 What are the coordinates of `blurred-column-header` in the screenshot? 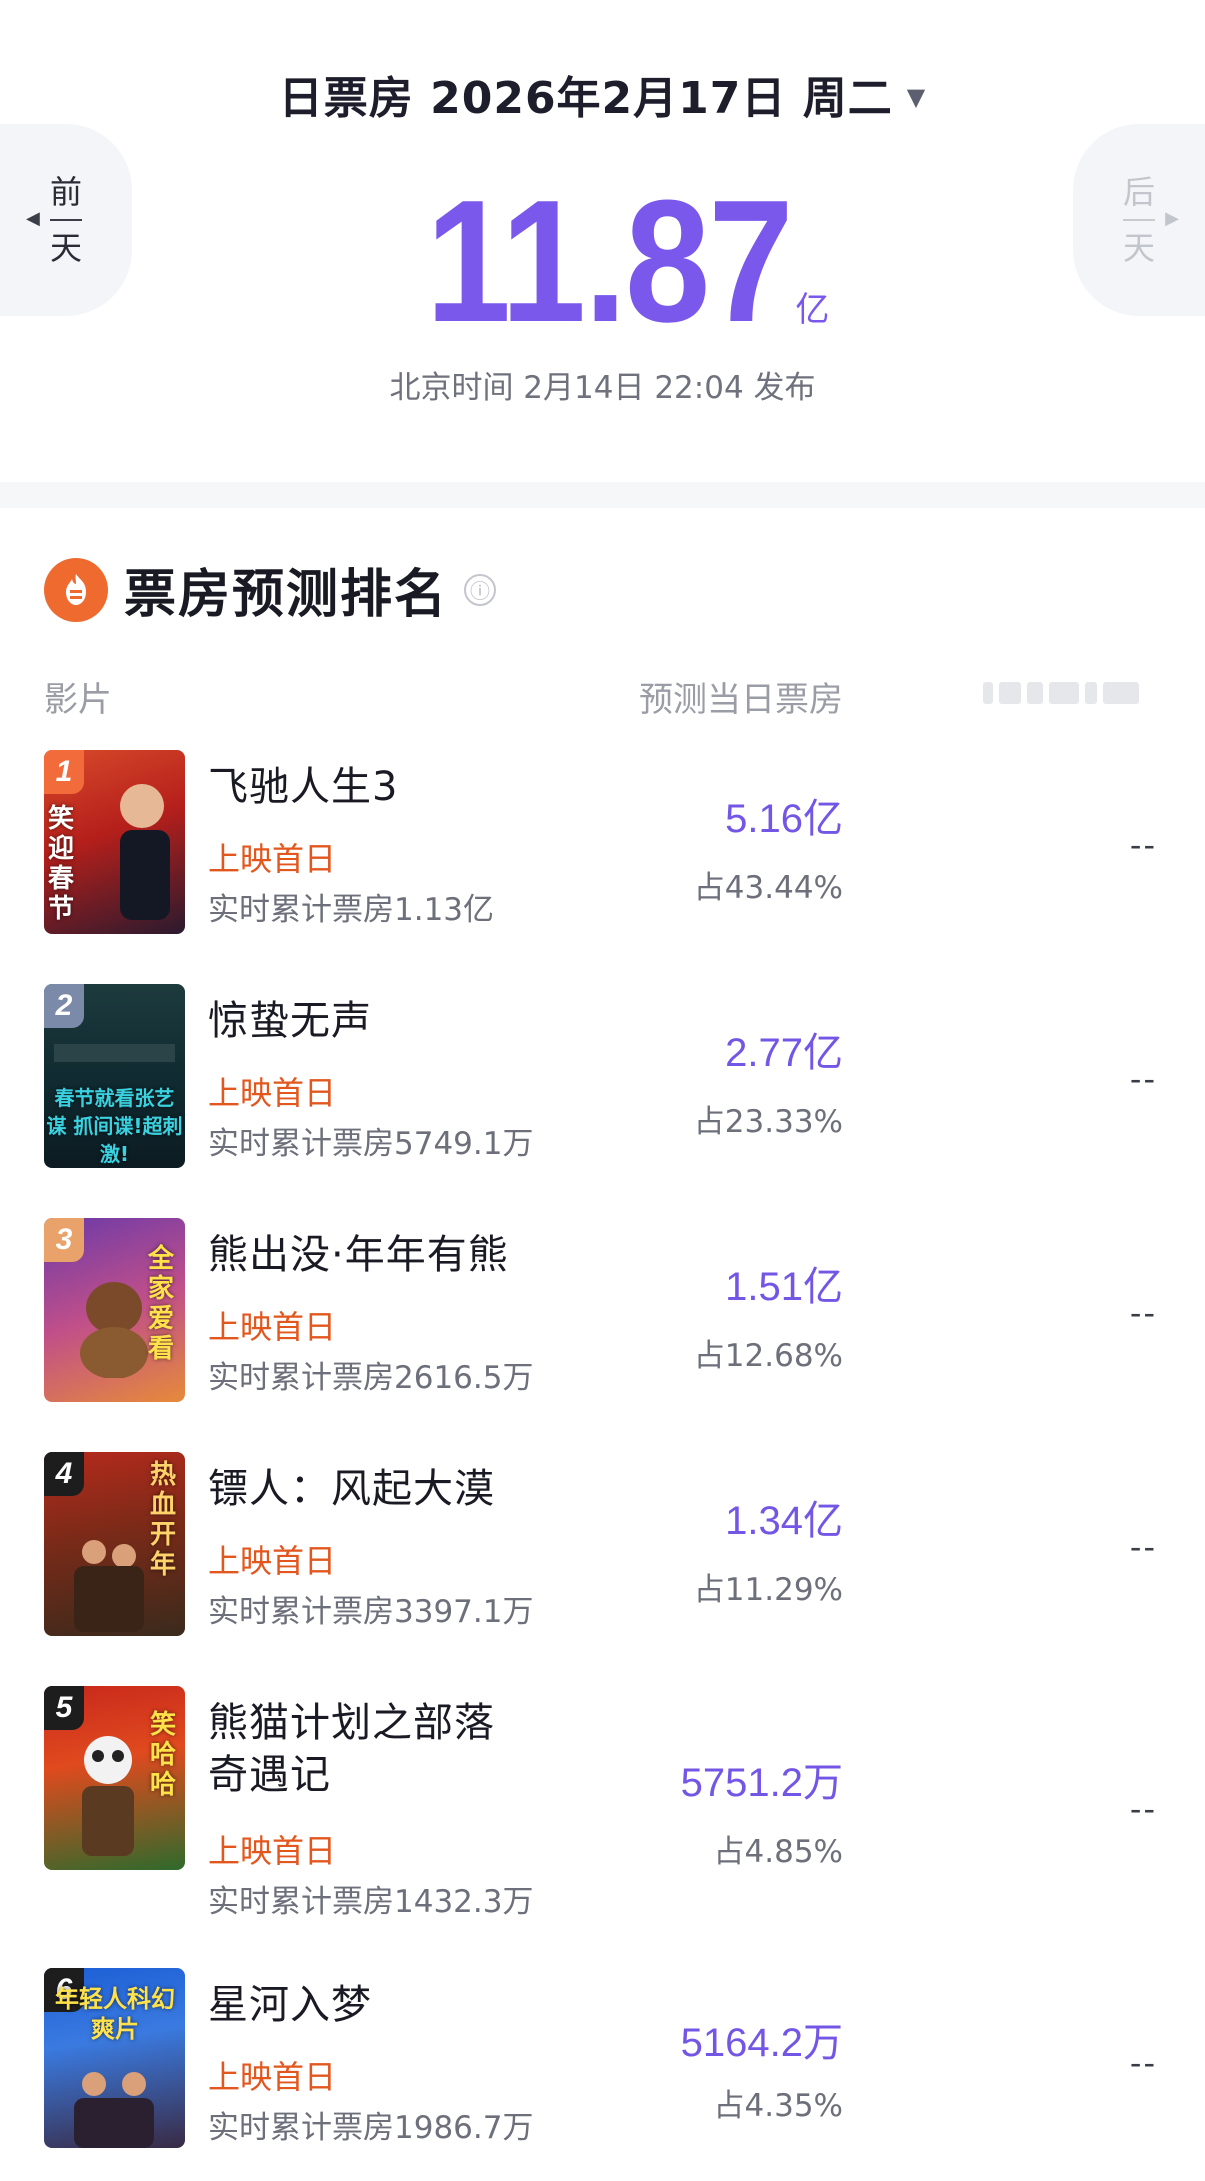 It's located at (1073, 693).